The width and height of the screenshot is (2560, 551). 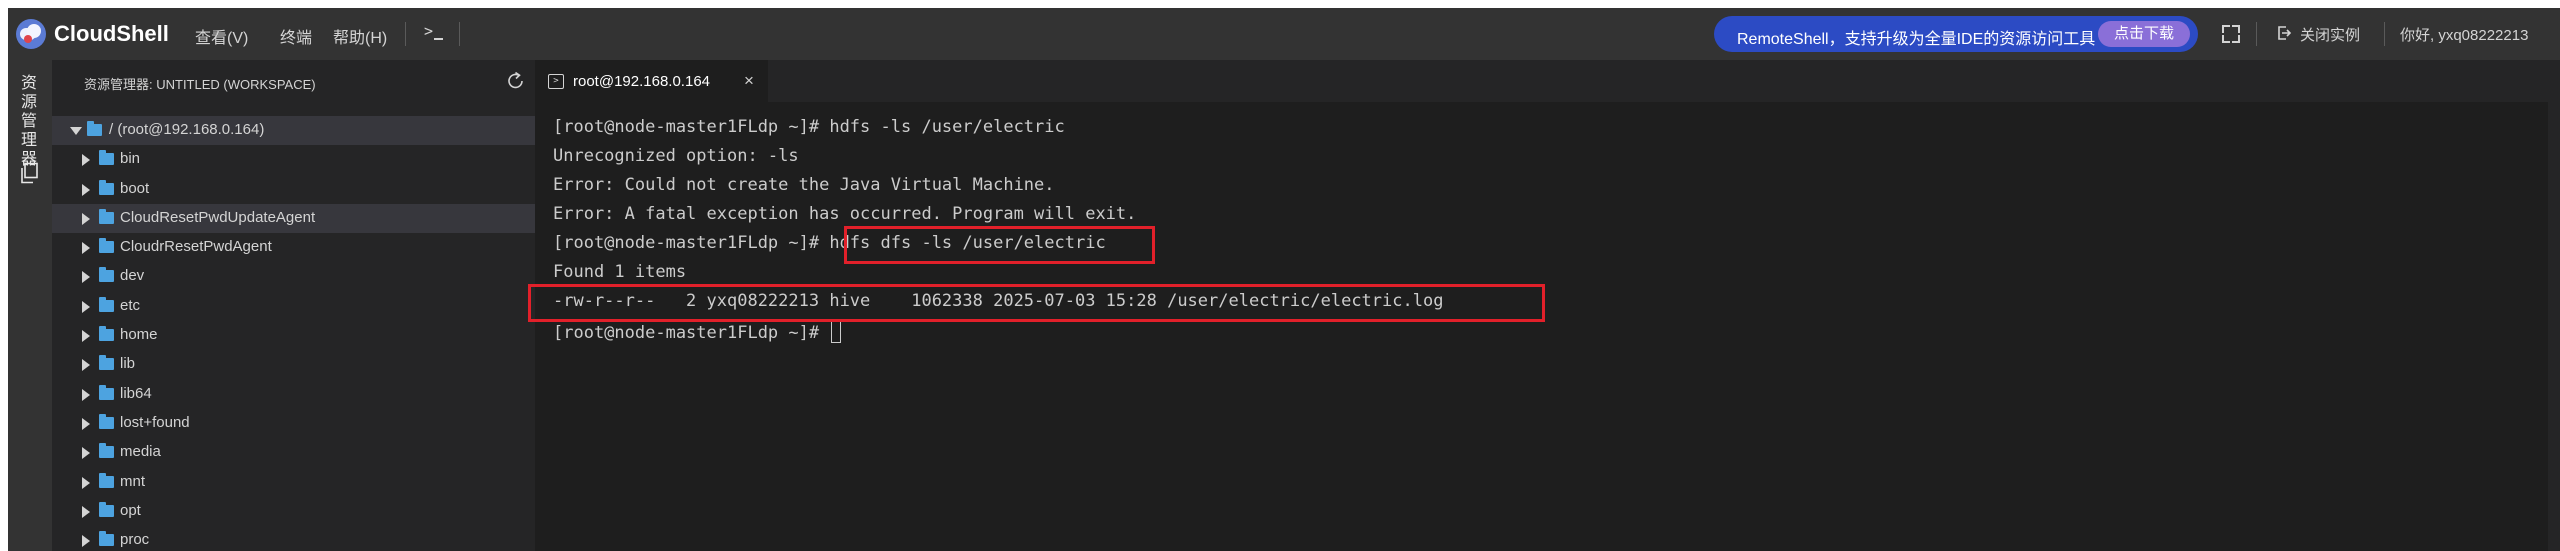 I want to click on tree-item-cloudresetpwdupdateagent: CloudResetPwdUpdateAgent, so click(x=293, y=218).